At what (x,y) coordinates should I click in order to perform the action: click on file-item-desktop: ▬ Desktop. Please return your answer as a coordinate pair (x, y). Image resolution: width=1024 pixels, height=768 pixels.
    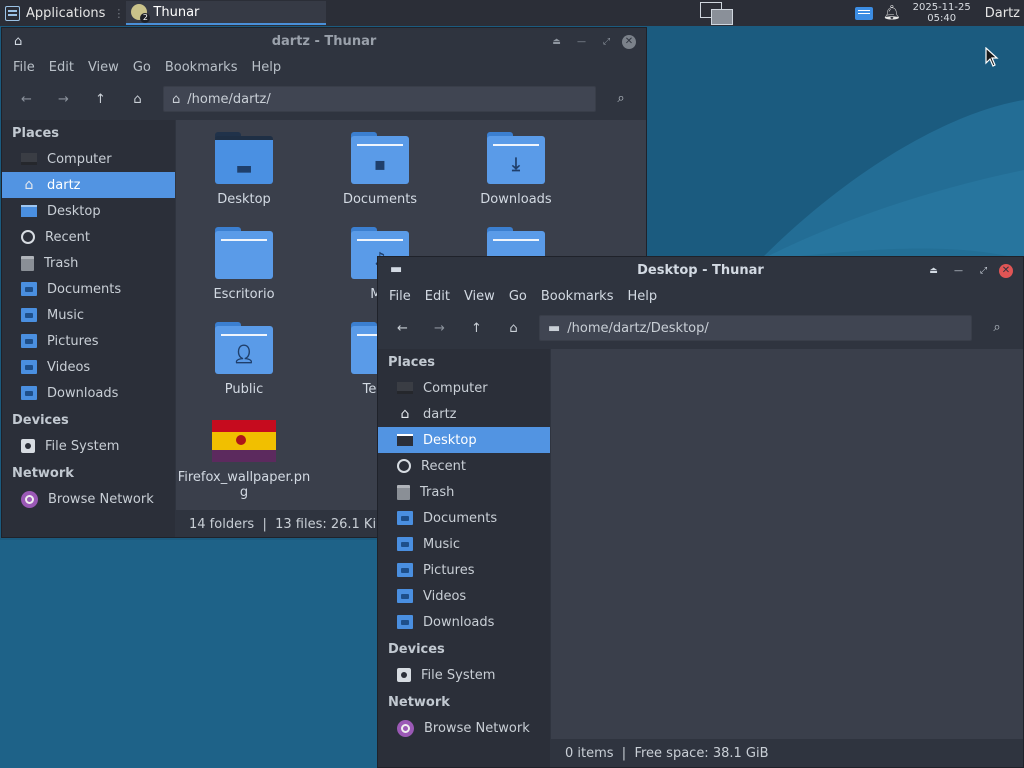
    Looking at the image, I should click on (244, 169).